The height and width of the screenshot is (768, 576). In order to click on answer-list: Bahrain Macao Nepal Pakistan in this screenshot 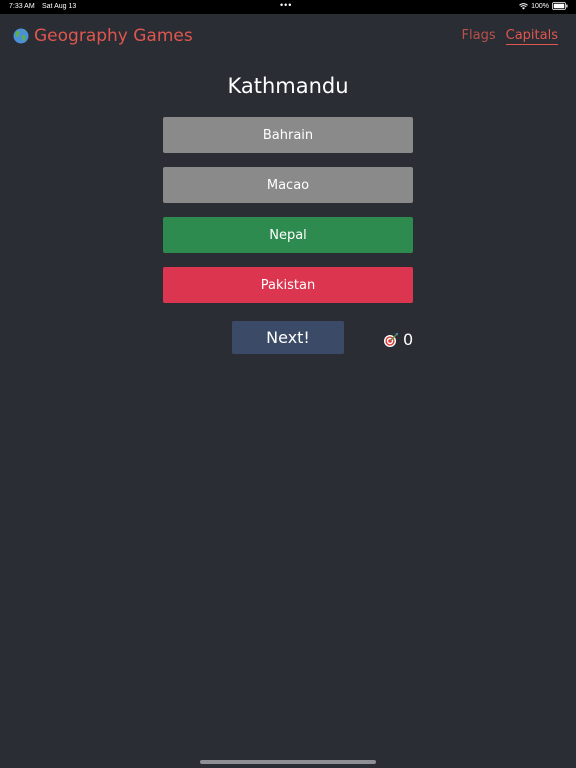, I will do `click(288, 217)`.